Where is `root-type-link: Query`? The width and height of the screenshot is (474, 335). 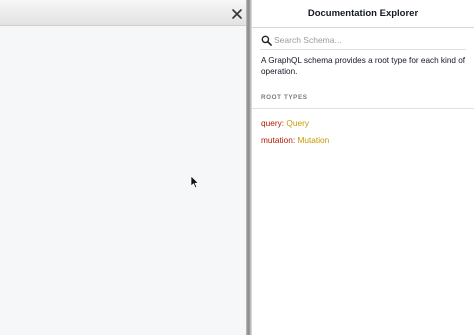
root-type-link: Query is located at coordinates (297, 123).